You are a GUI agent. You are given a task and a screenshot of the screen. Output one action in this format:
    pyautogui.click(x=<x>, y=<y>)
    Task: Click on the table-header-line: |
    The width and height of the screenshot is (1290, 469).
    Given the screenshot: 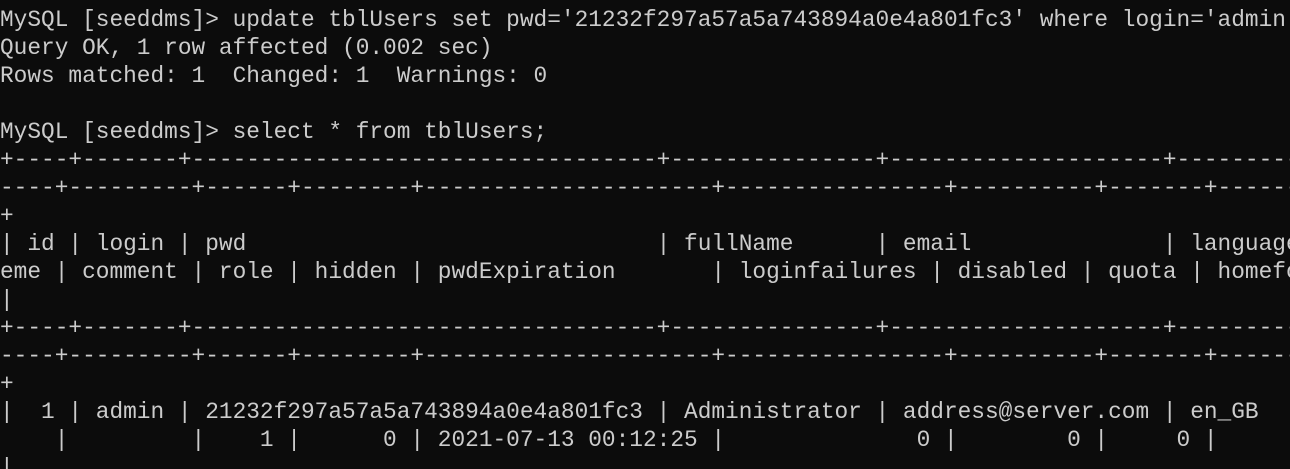 What is the action you would take?
    pyautogui.click(x=7, y=300)
    